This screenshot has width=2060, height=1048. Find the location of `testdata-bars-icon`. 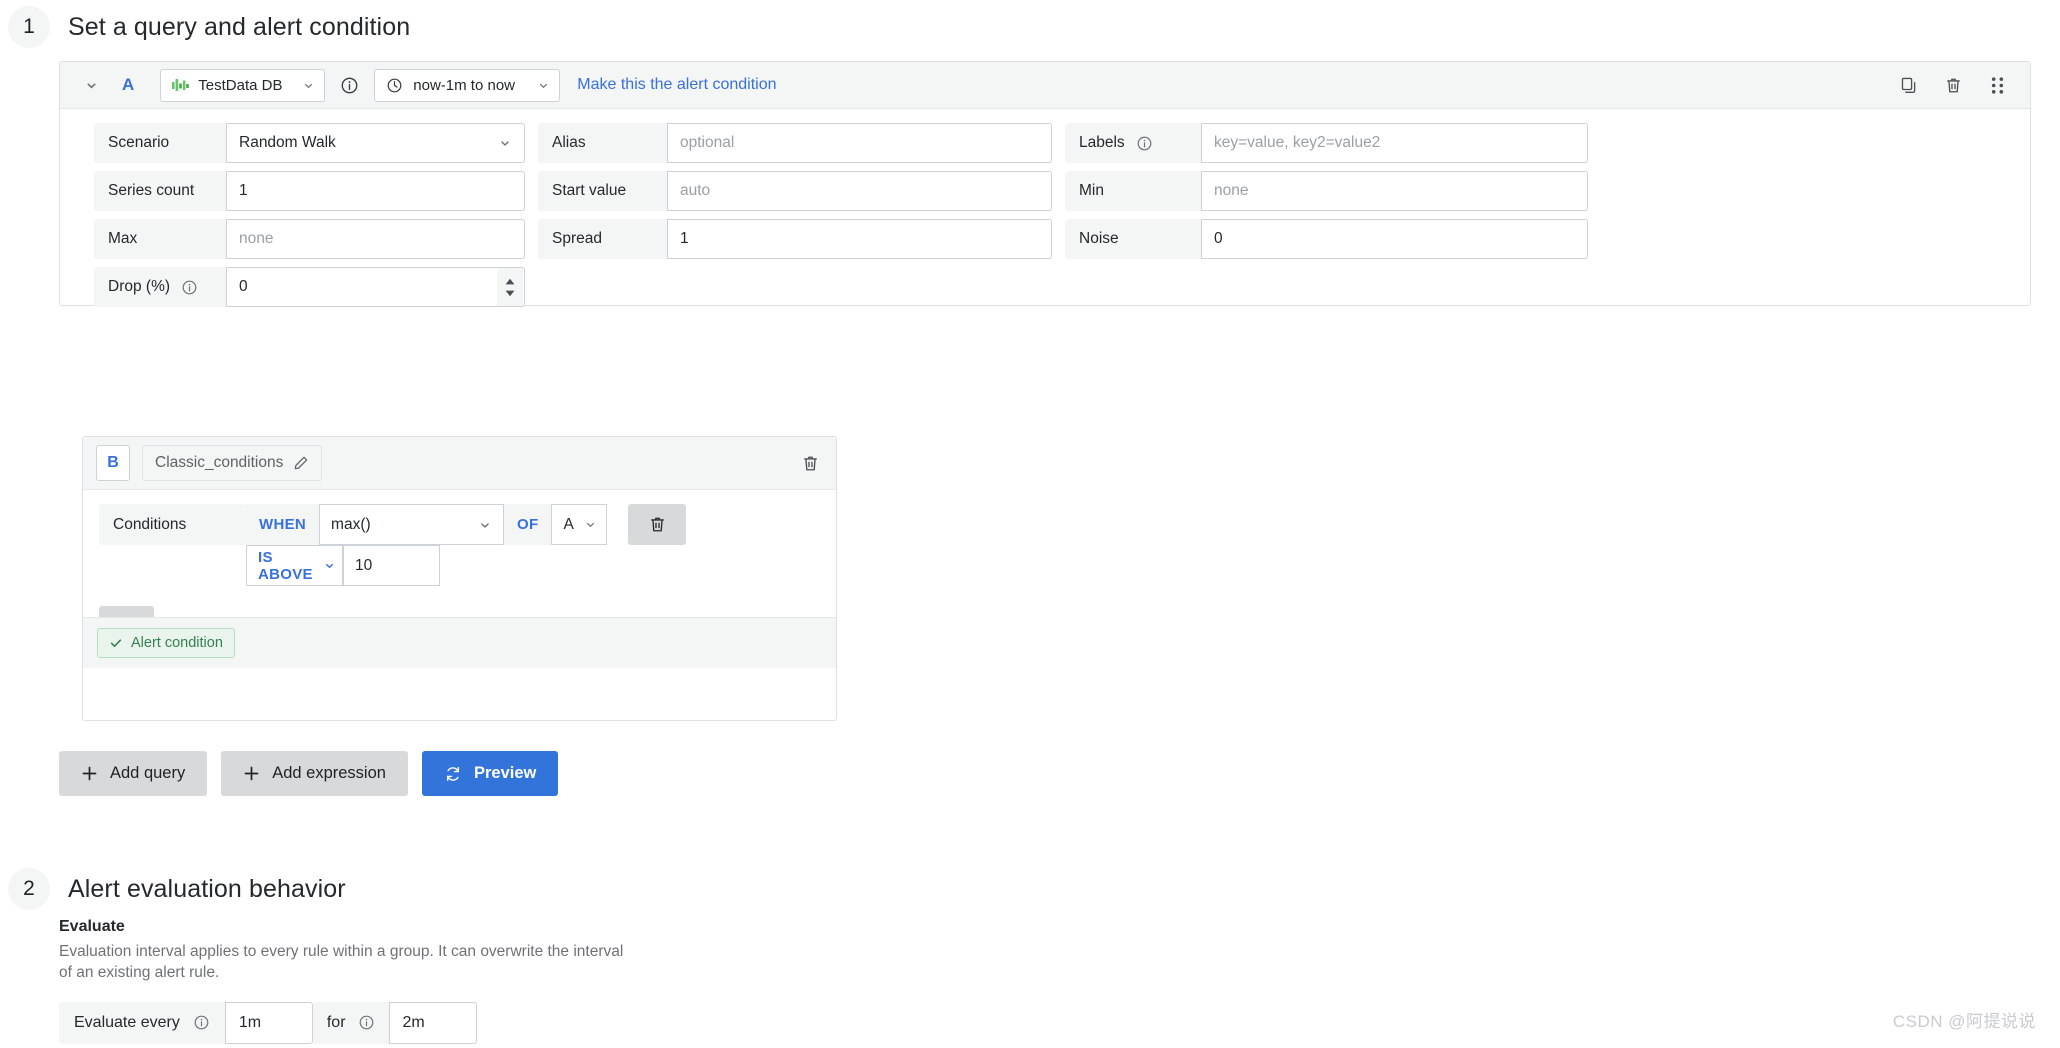

testdata-bars-icon is located at coordinates (181, 85).